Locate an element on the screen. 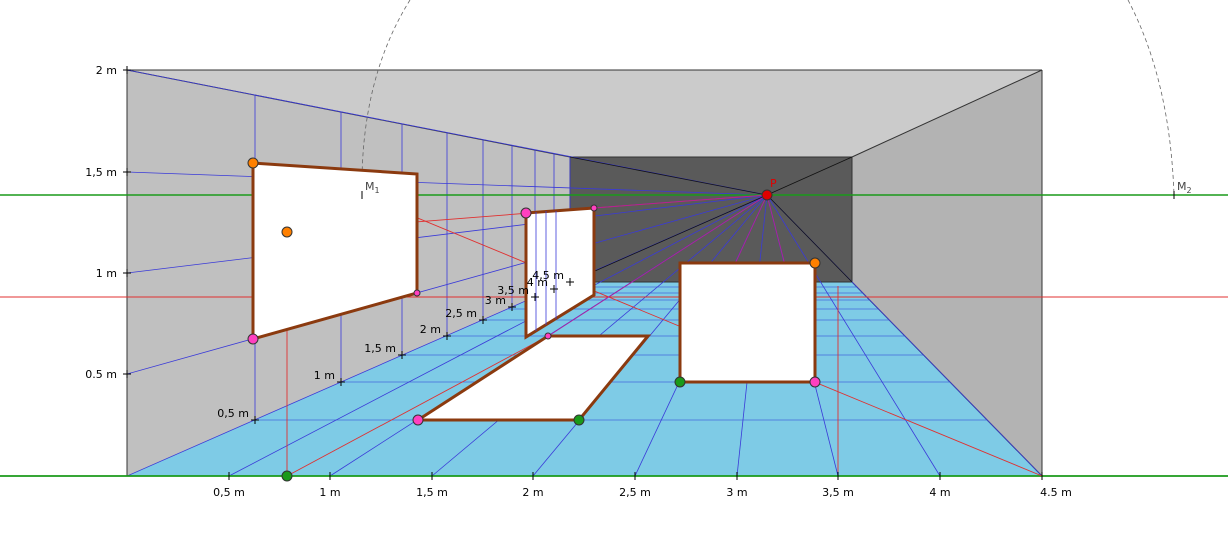 The image size is (1228, 539). bottom-label-3: 2 m is located at coordinates (532, 492).